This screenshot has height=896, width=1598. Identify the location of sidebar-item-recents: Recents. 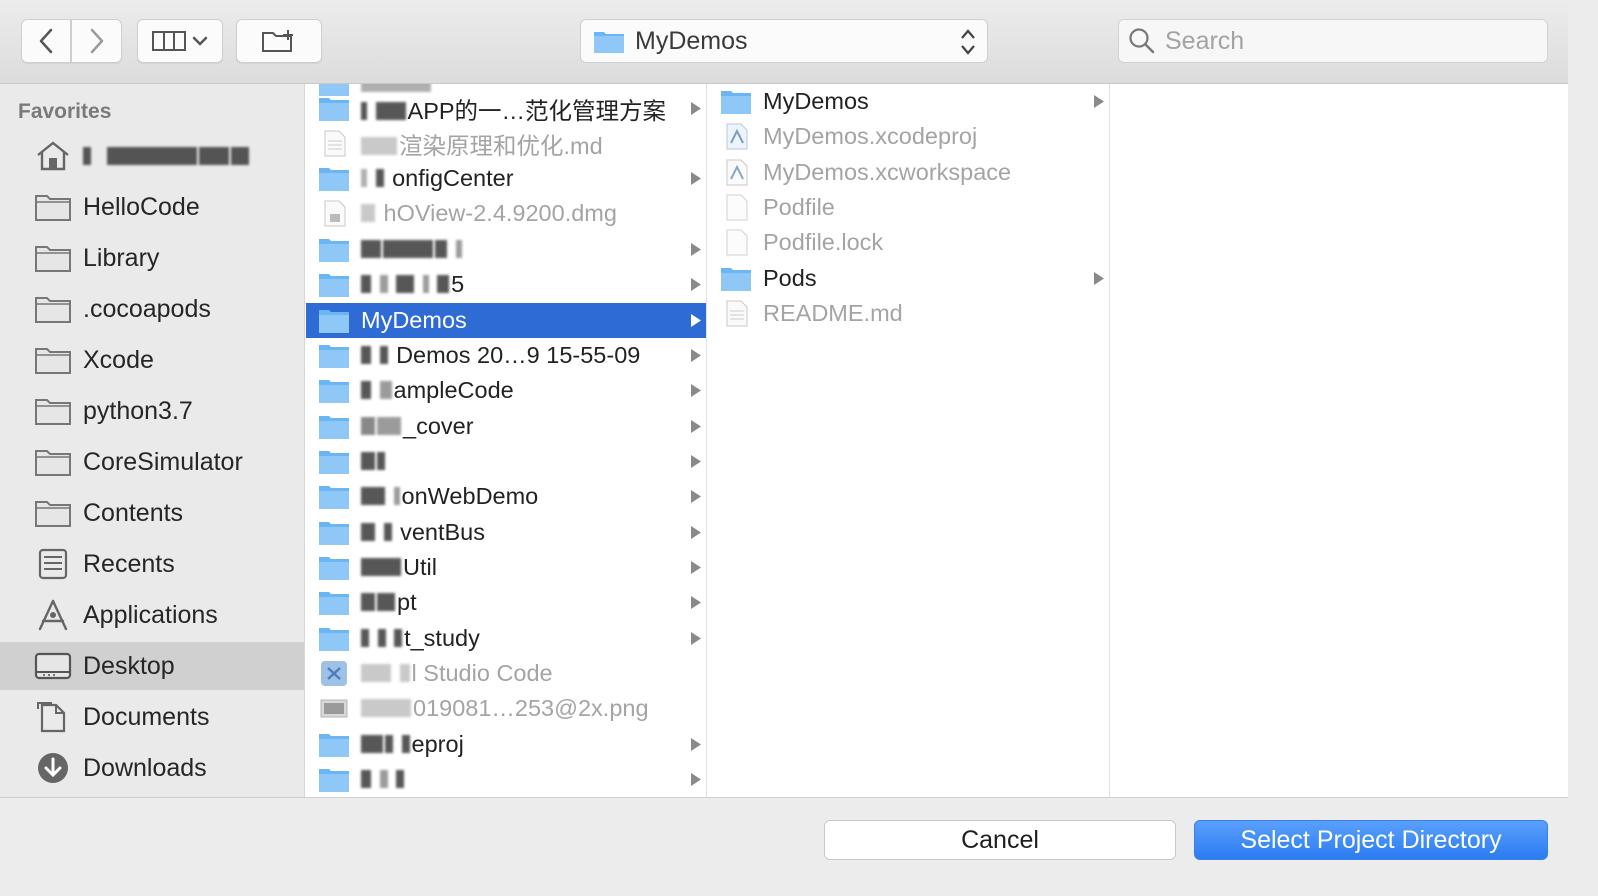
(152, 564).